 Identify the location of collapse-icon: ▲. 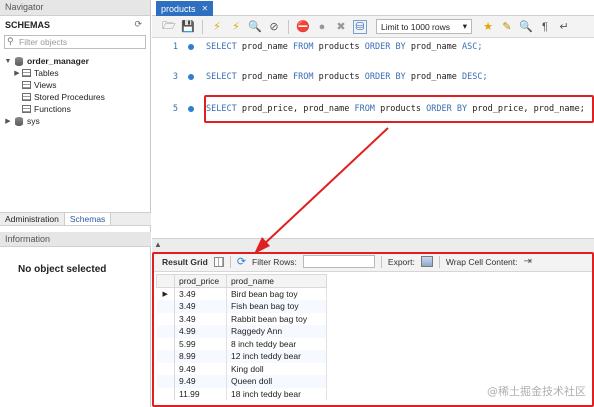
(158, 244).